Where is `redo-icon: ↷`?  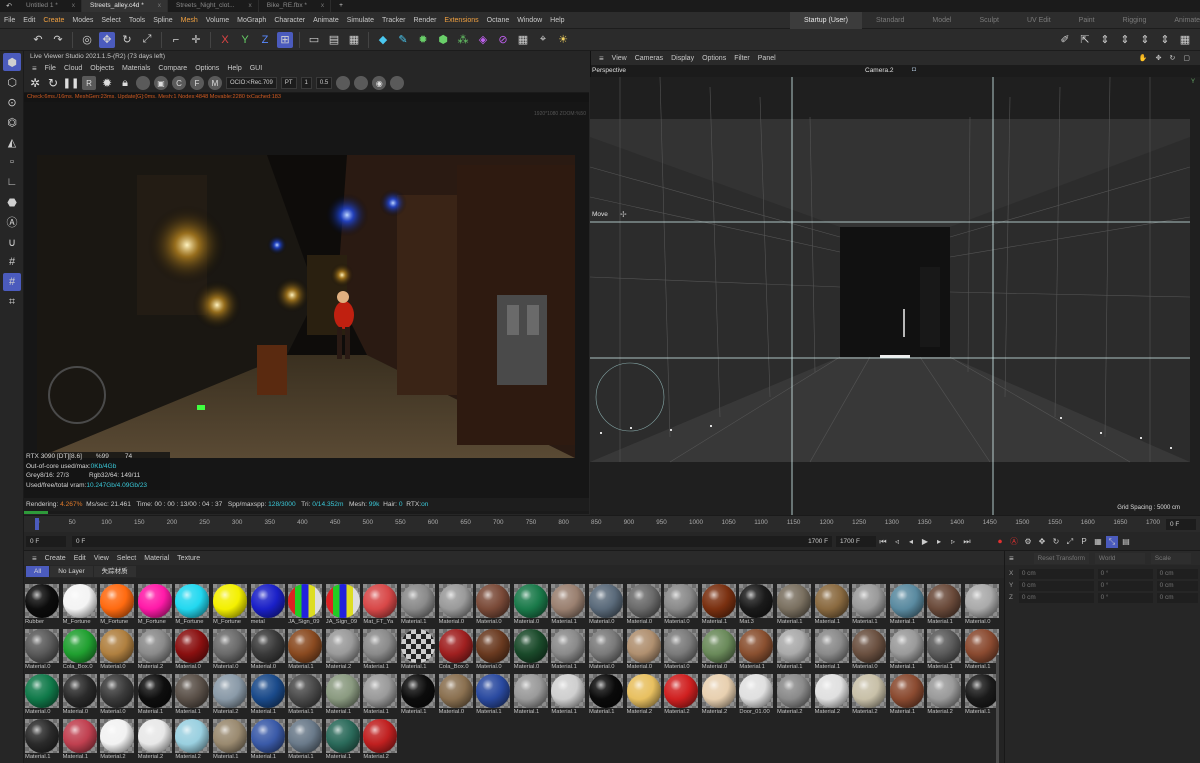
redo-icon: ↷ is located at coordinates (58, 40).